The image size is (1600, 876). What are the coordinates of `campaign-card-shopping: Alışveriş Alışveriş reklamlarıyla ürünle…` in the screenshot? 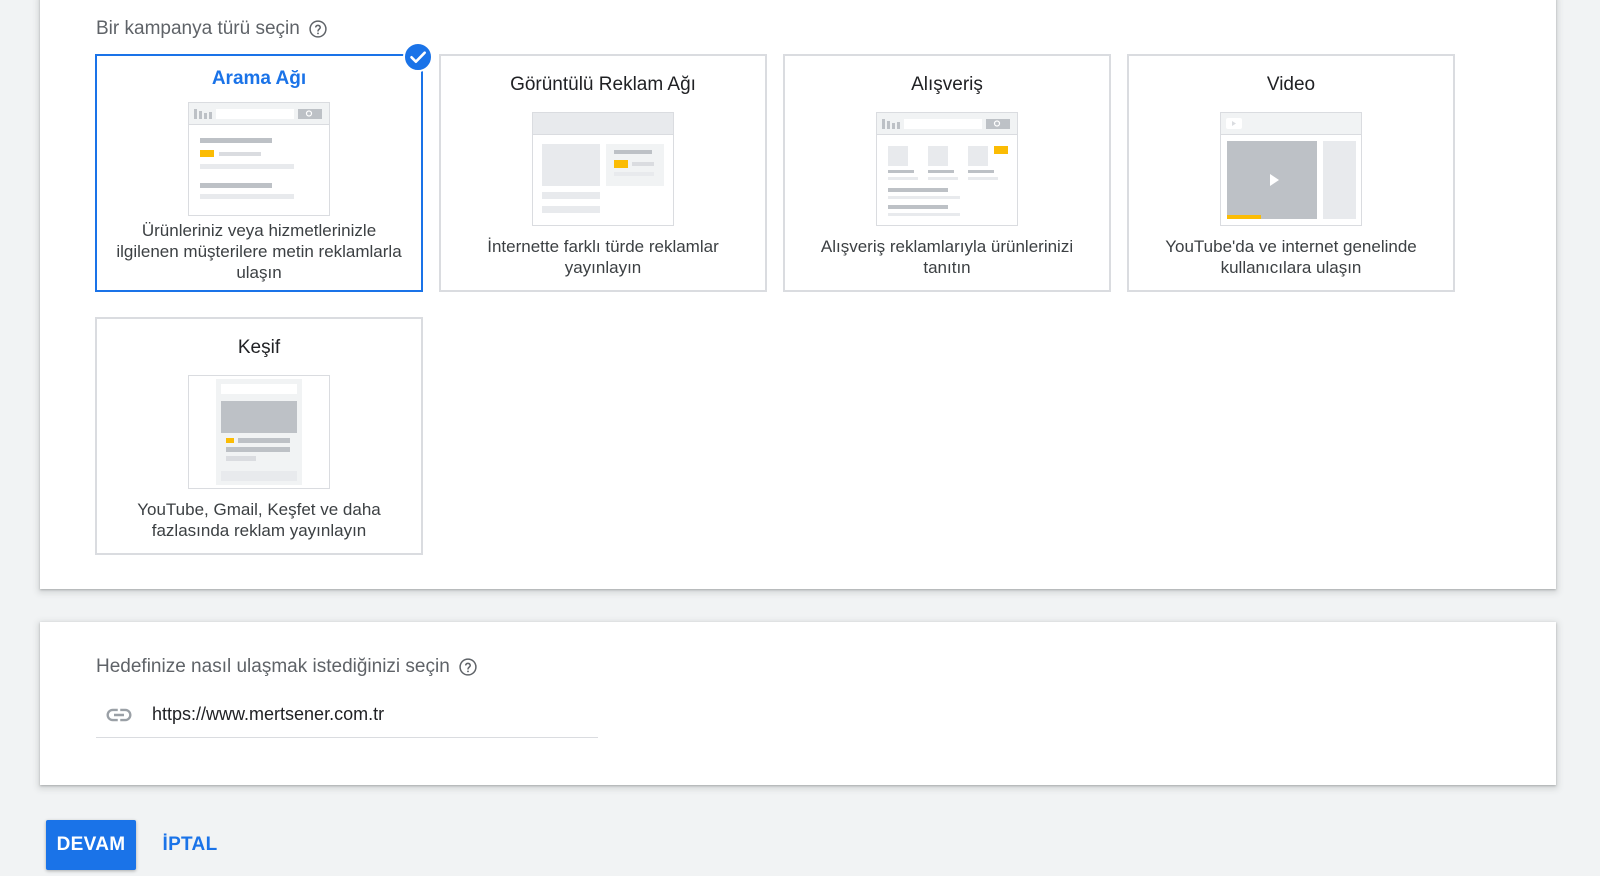 It's located at (947, 173).